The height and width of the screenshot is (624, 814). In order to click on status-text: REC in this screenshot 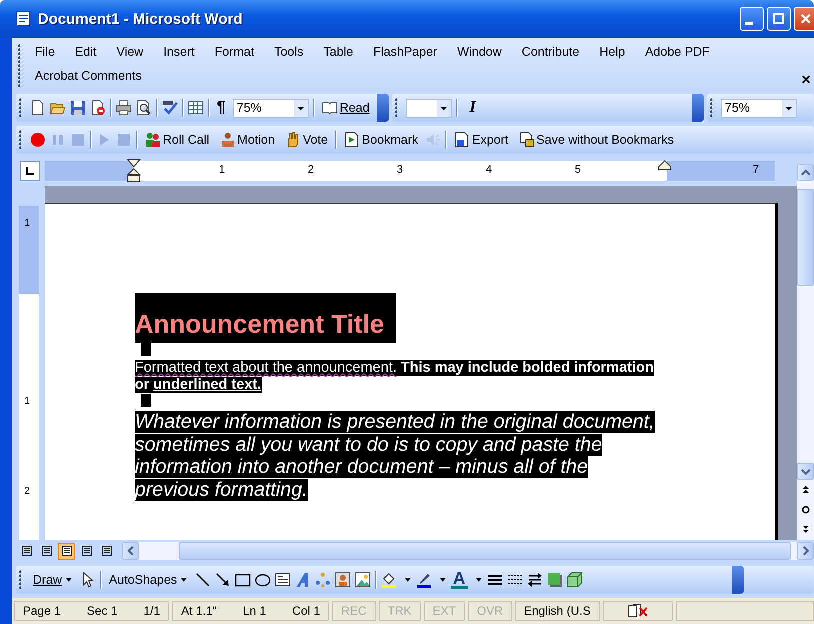, I will do `click(354, 611)`.